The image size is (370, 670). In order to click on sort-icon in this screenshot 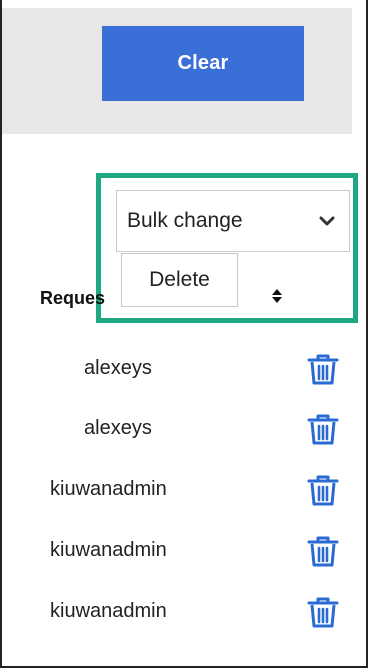, I will do `click(277, 296)`.